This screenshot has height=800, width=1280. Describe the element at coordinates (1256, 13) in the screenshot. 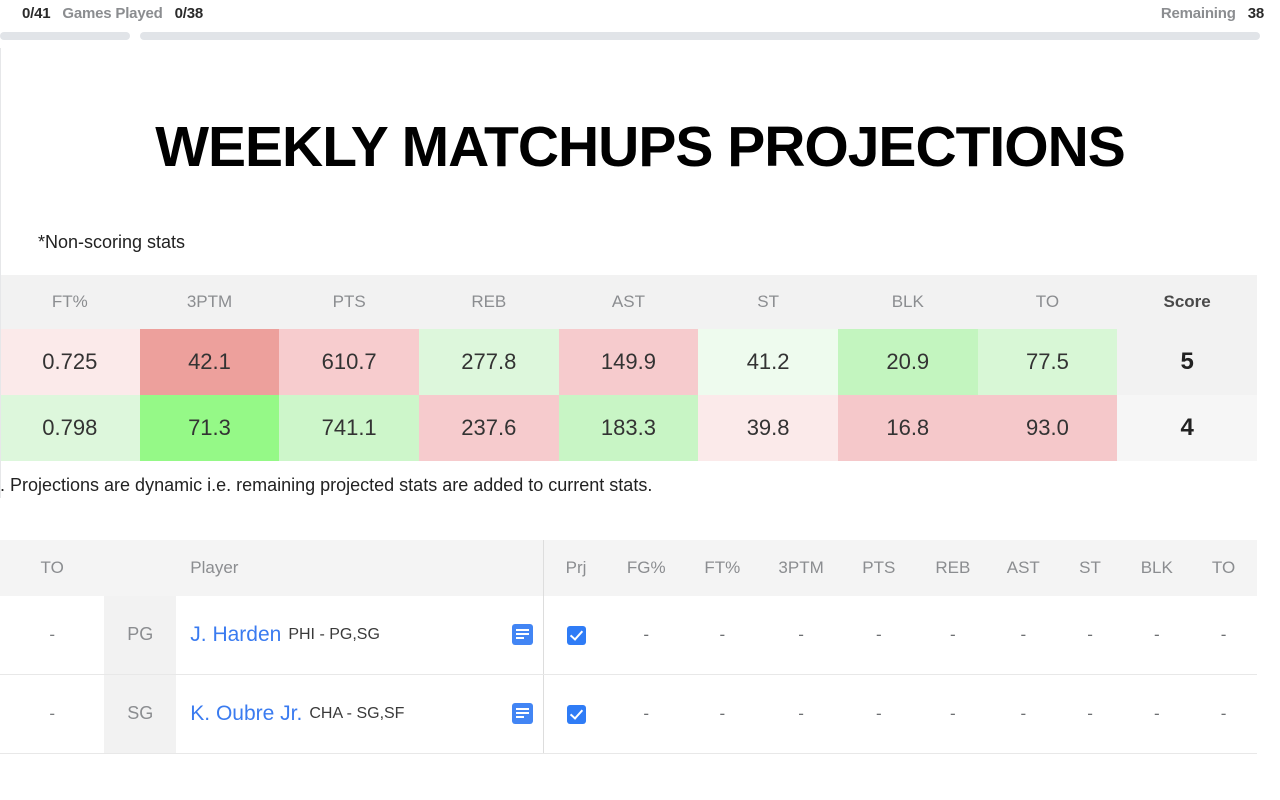

I see `remaining-value: 38` at that location.